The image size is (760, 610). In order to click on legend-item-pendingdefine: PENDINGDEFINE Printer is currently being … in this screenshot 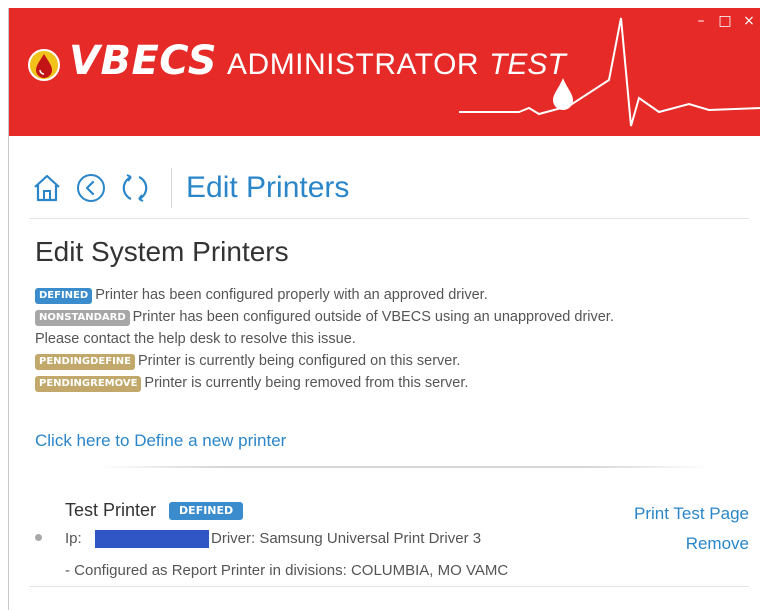, I will do `click(395, 361)`.